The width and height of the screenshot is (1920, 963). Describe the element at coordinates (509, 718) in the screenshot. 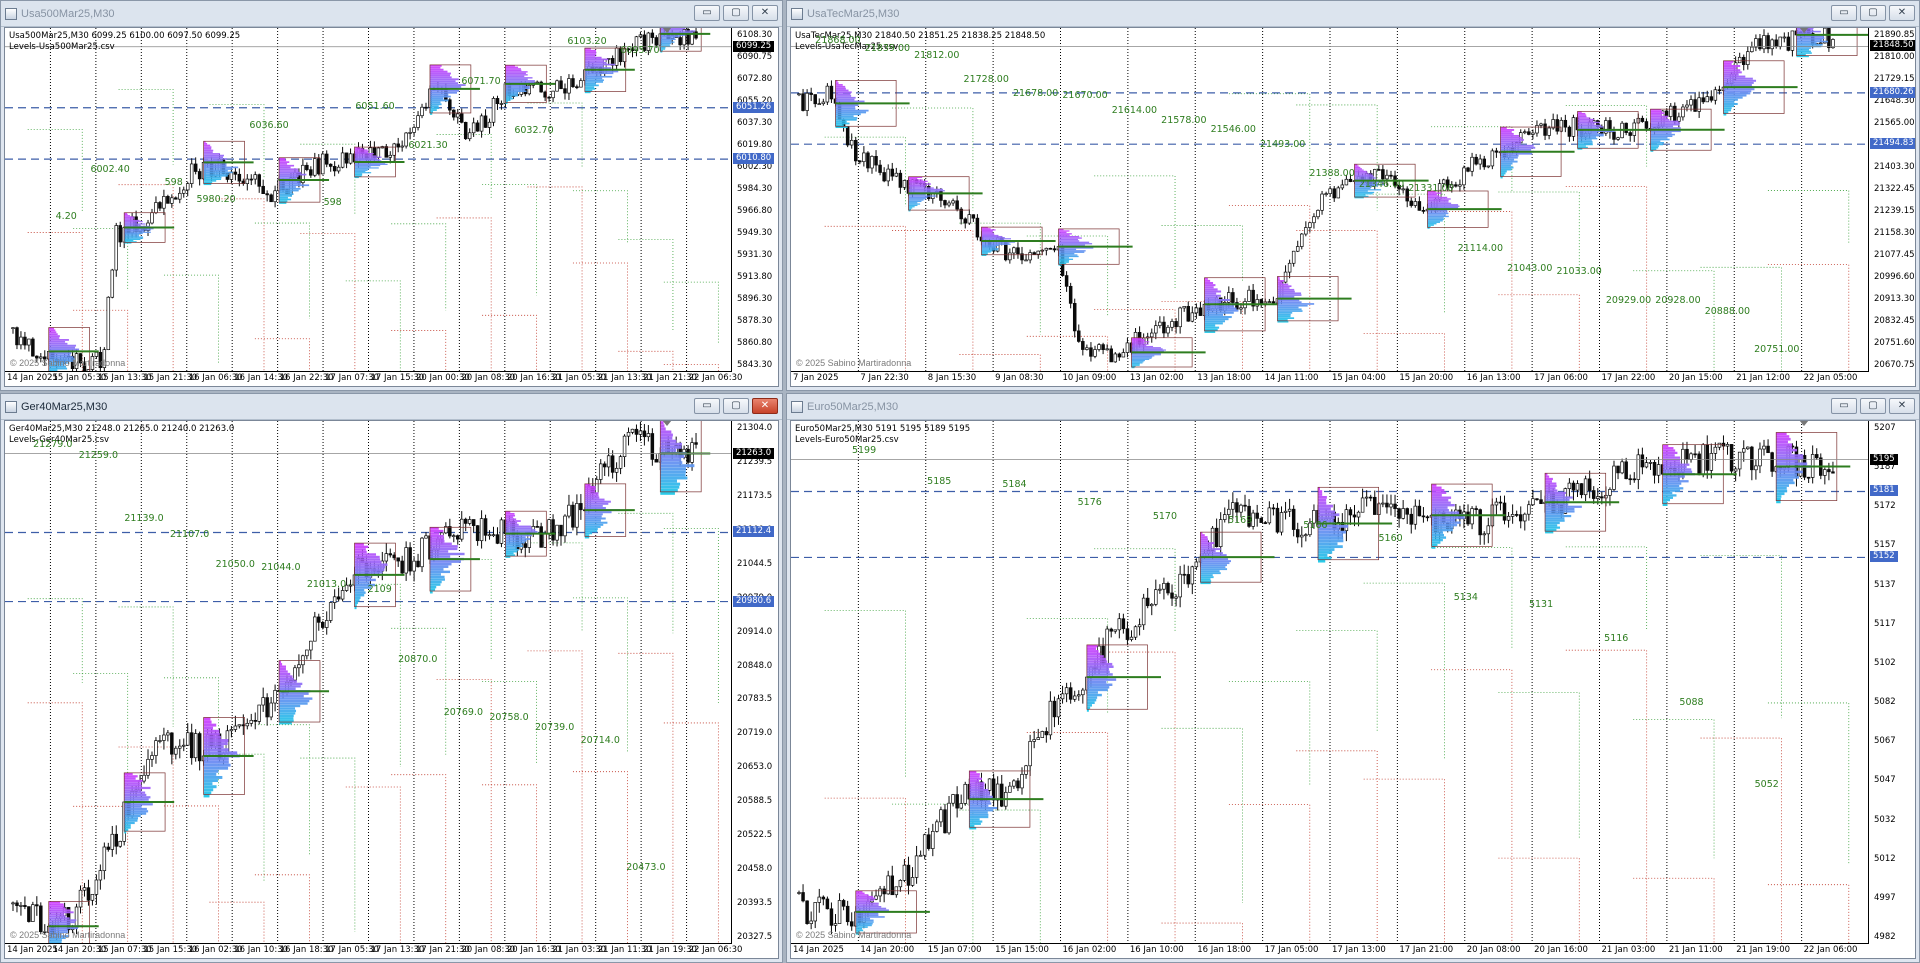

I see `level-label: 20758.0` at that location.